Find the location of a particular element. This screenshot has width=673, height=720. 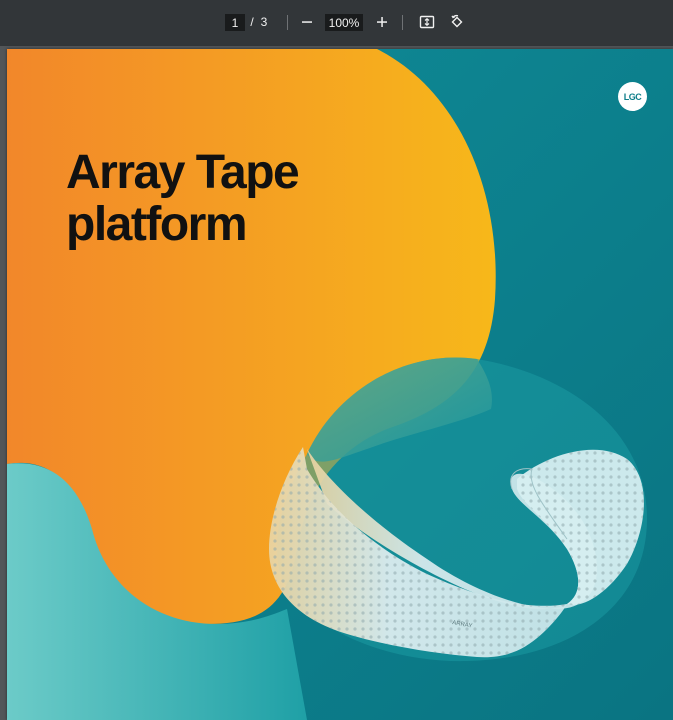

zoom-out-button is located at coordinates (307, 22).